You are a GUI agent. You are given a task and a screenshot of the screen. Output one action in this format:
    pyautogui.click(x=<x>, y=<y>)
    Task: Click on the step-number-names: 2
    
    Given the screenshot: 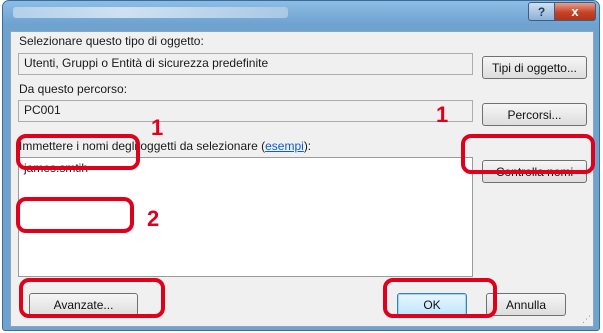 What is the action you would take?
    pyautogui.click(x=153, y=218)
    